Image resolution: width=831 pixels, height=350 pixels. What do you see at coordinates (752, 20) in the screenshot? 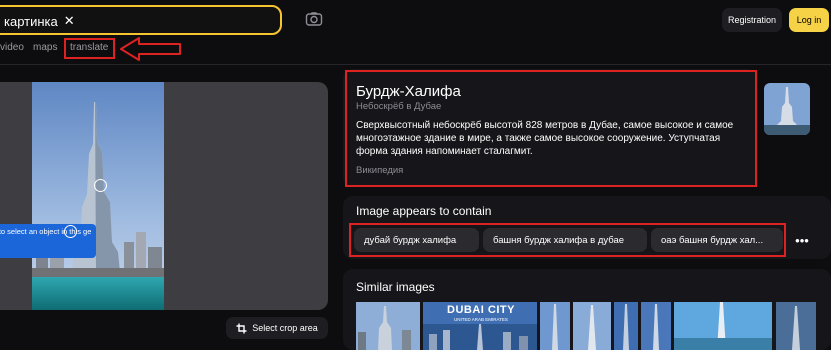
I see `registration-button: Registration` at bounding box center [752, 20].